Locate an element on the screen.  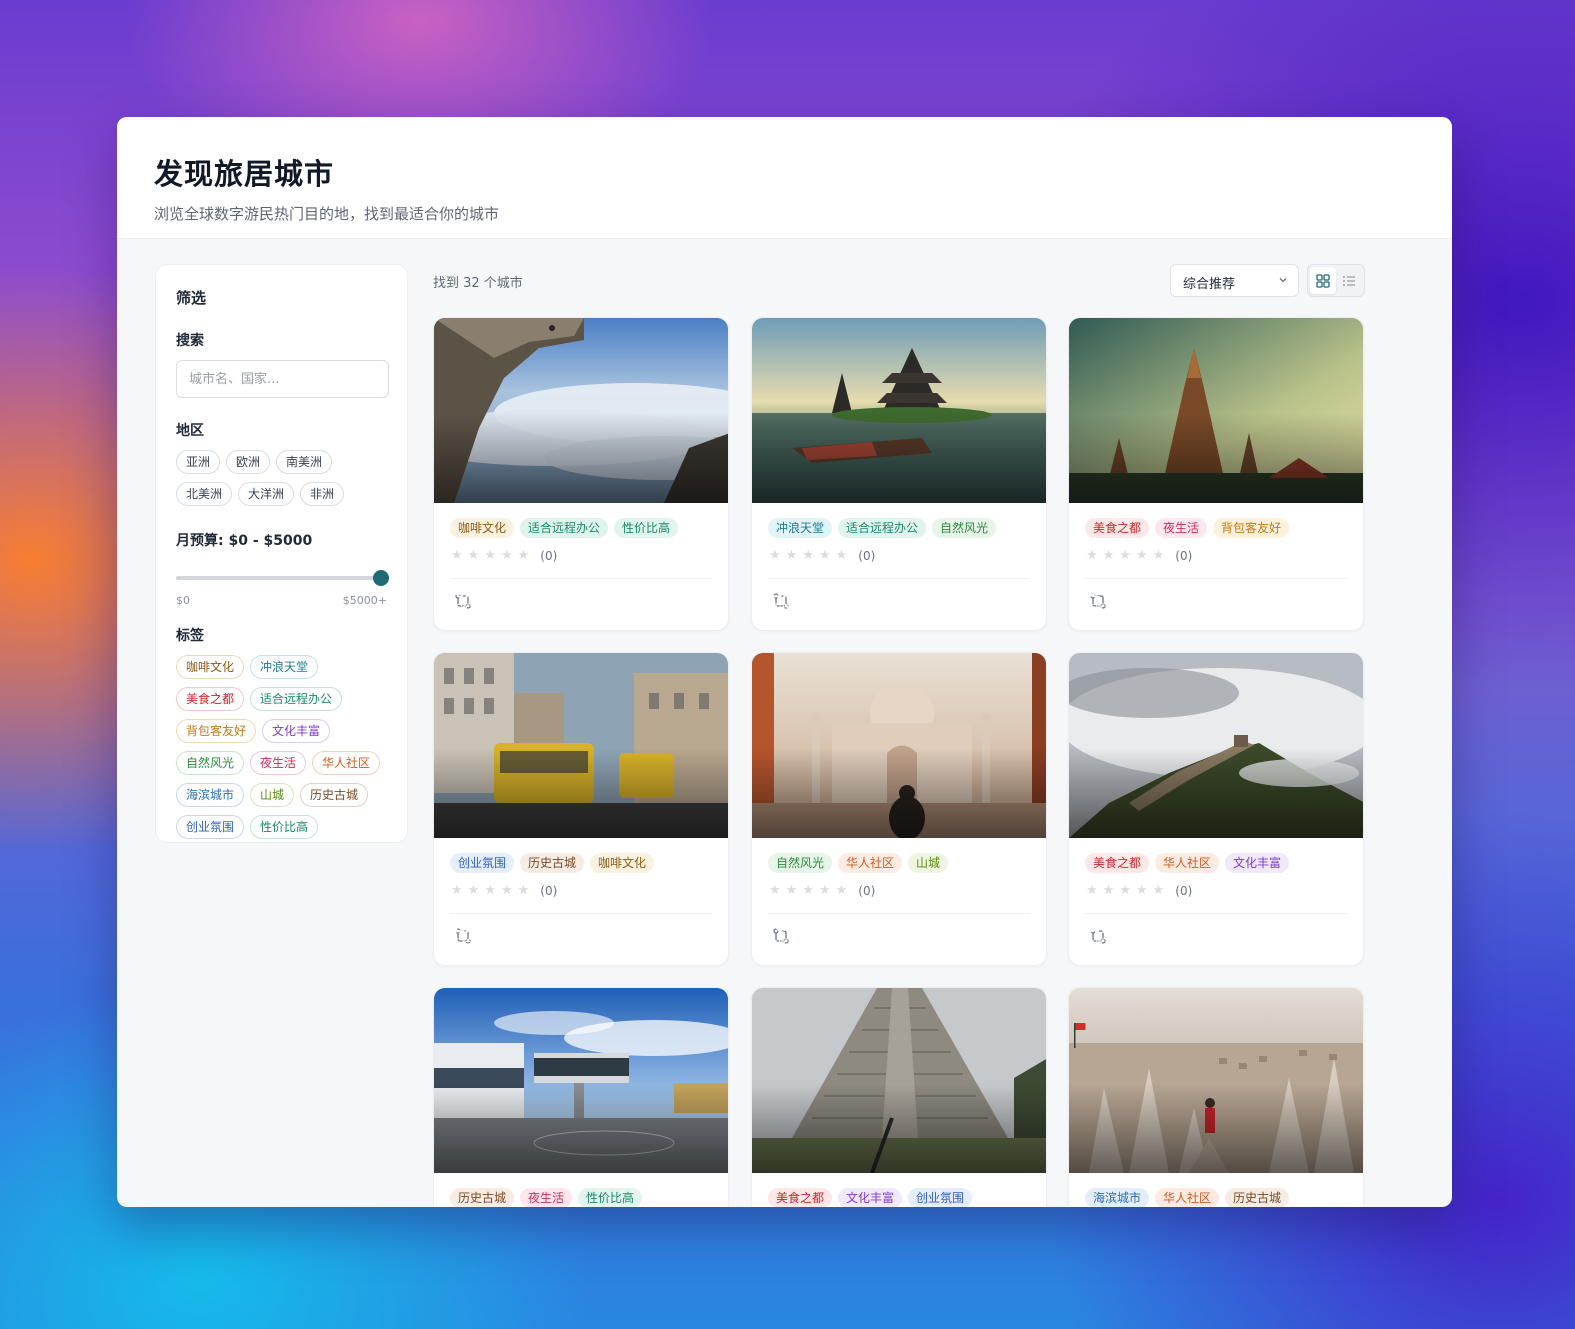
region-chip: 亚洲 is located at coordinates (198, 462).